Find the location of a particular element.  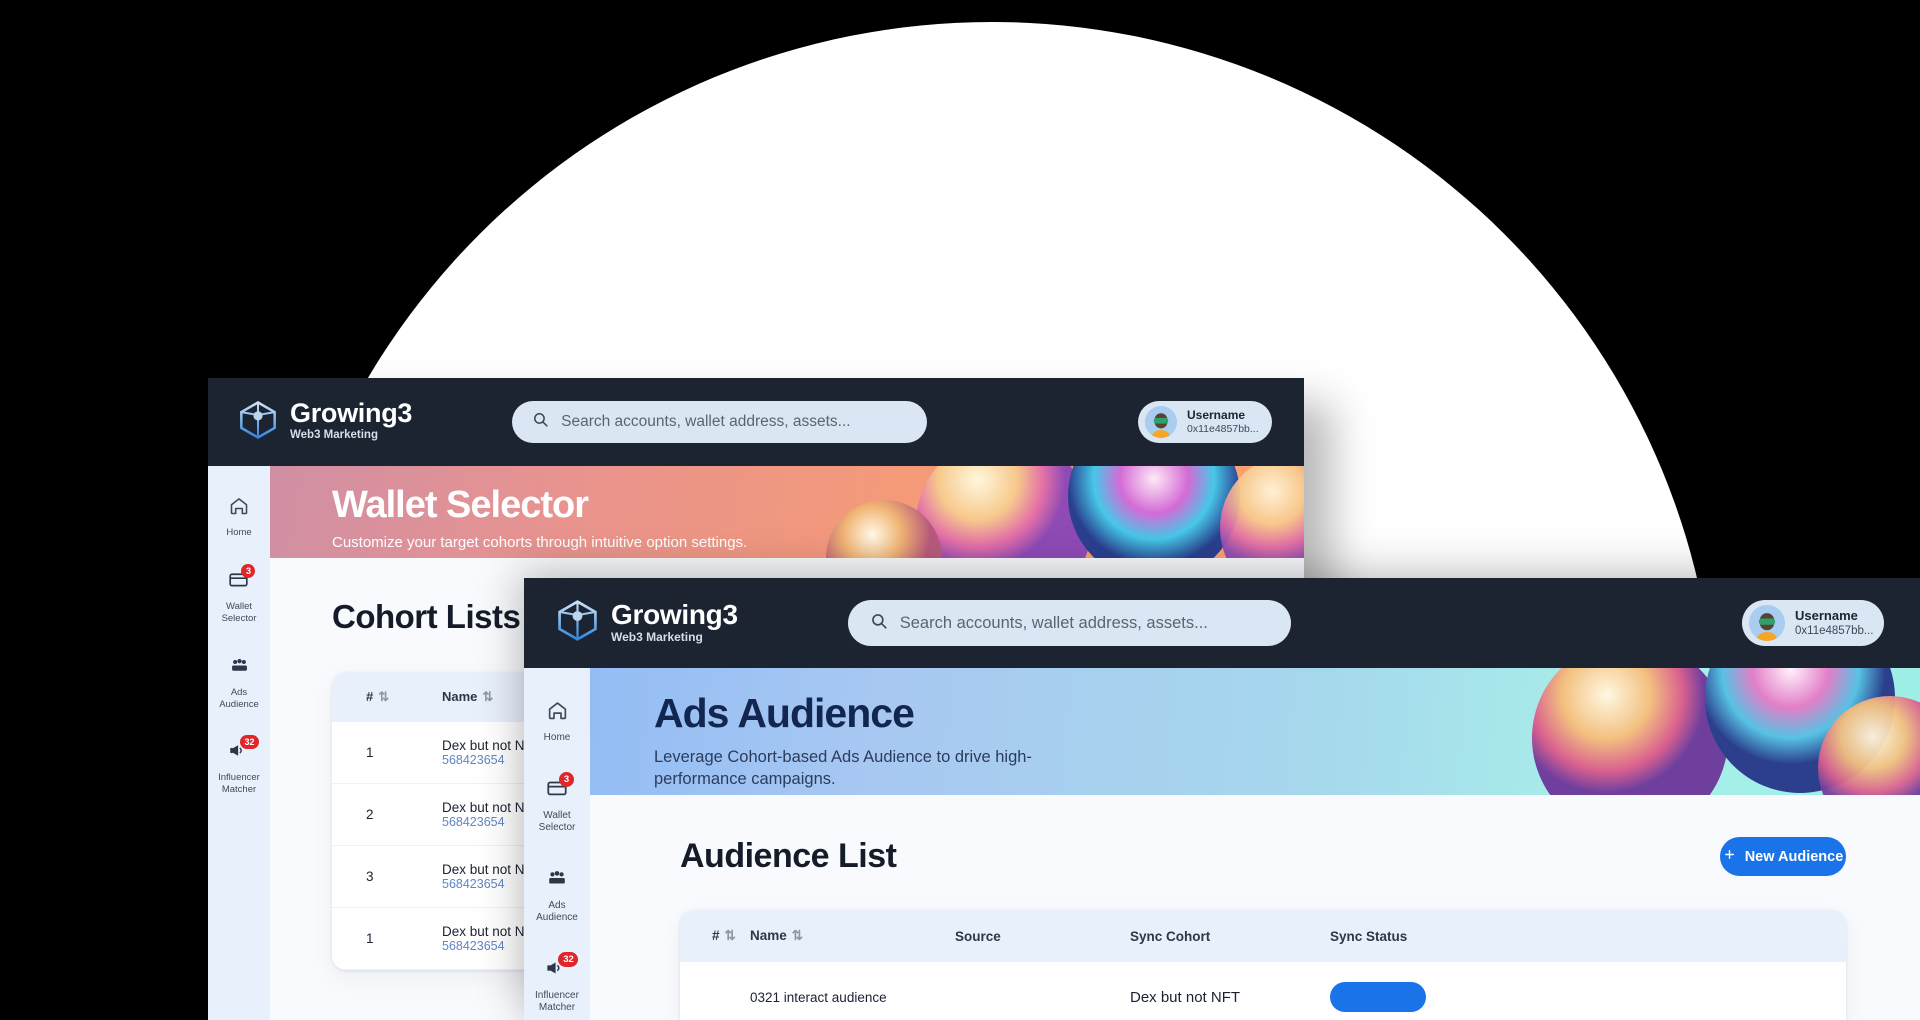

plus-icon is located at coordinates (1729, 856).